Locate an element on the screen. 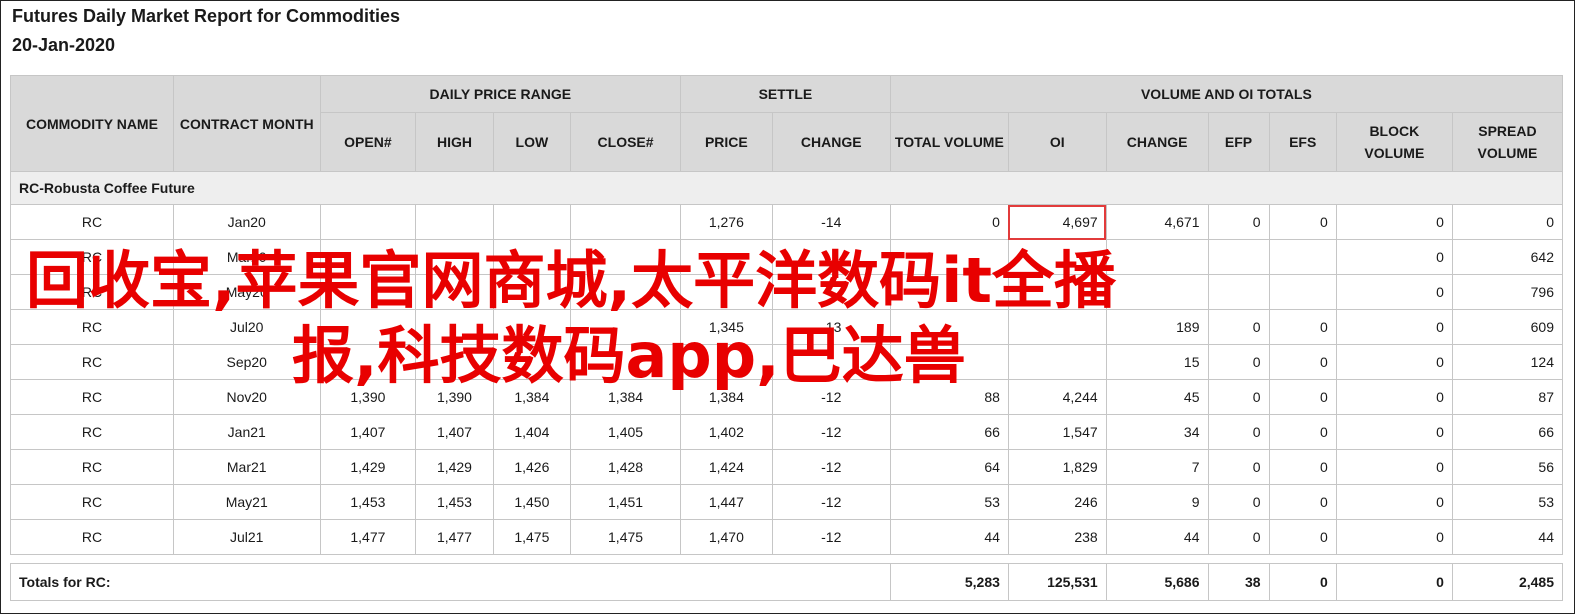 The width and height of the screenshot is (1575, 614). header-contract-month: CONTRACT MONTH is located at coordinates (246, 123).